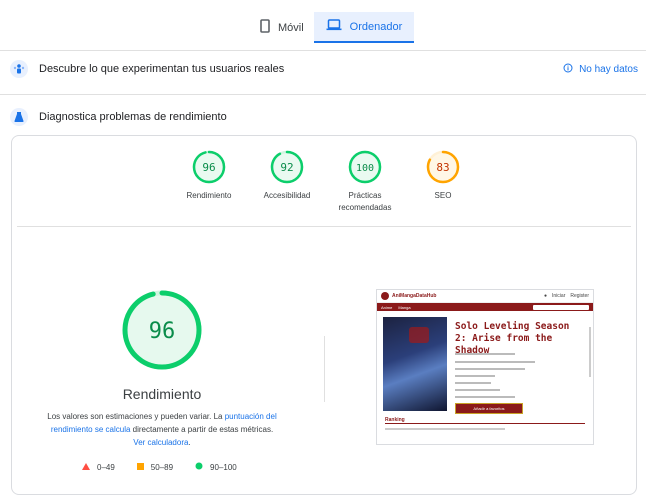  I want to click on gauge-performance-ring: 96, so click(209, 167).